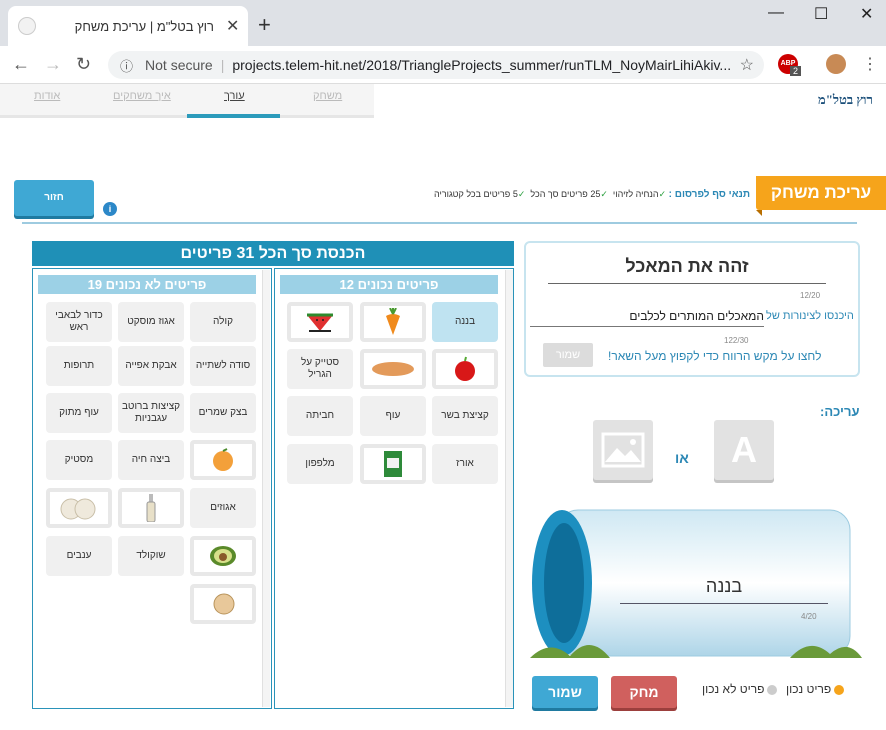  What do you see at coordinates (439, 223) in the screenshot?
I see `header-divider` at bounding box center [439, 223].